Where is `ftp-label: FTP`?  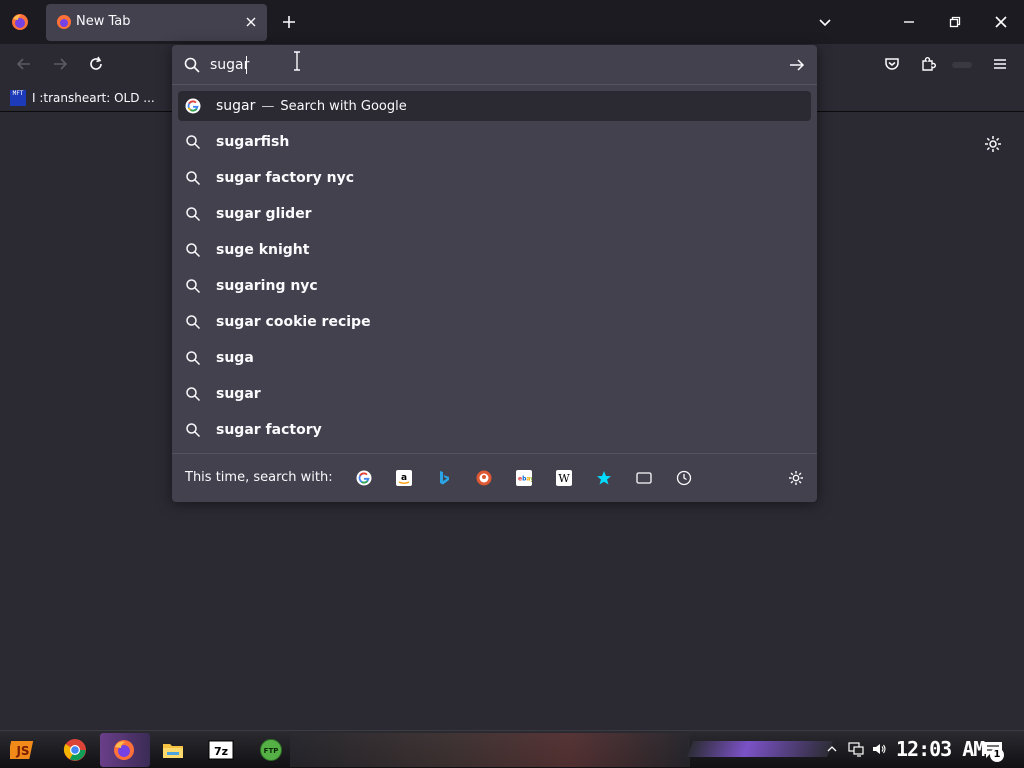
ftp-label: FTP is located at coordinates (271, 751).